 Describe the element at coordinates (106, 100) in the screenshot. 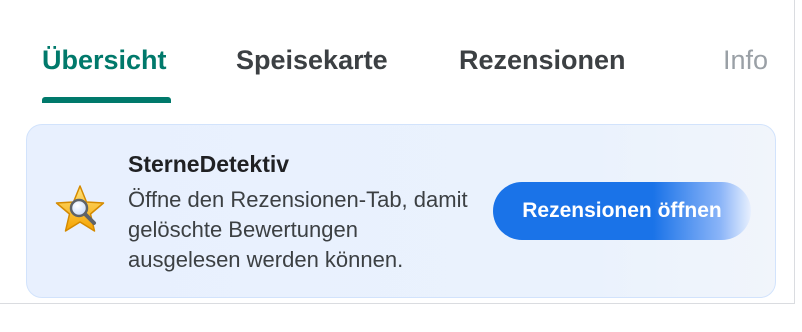

I see `active-tab-indicator` at that location.